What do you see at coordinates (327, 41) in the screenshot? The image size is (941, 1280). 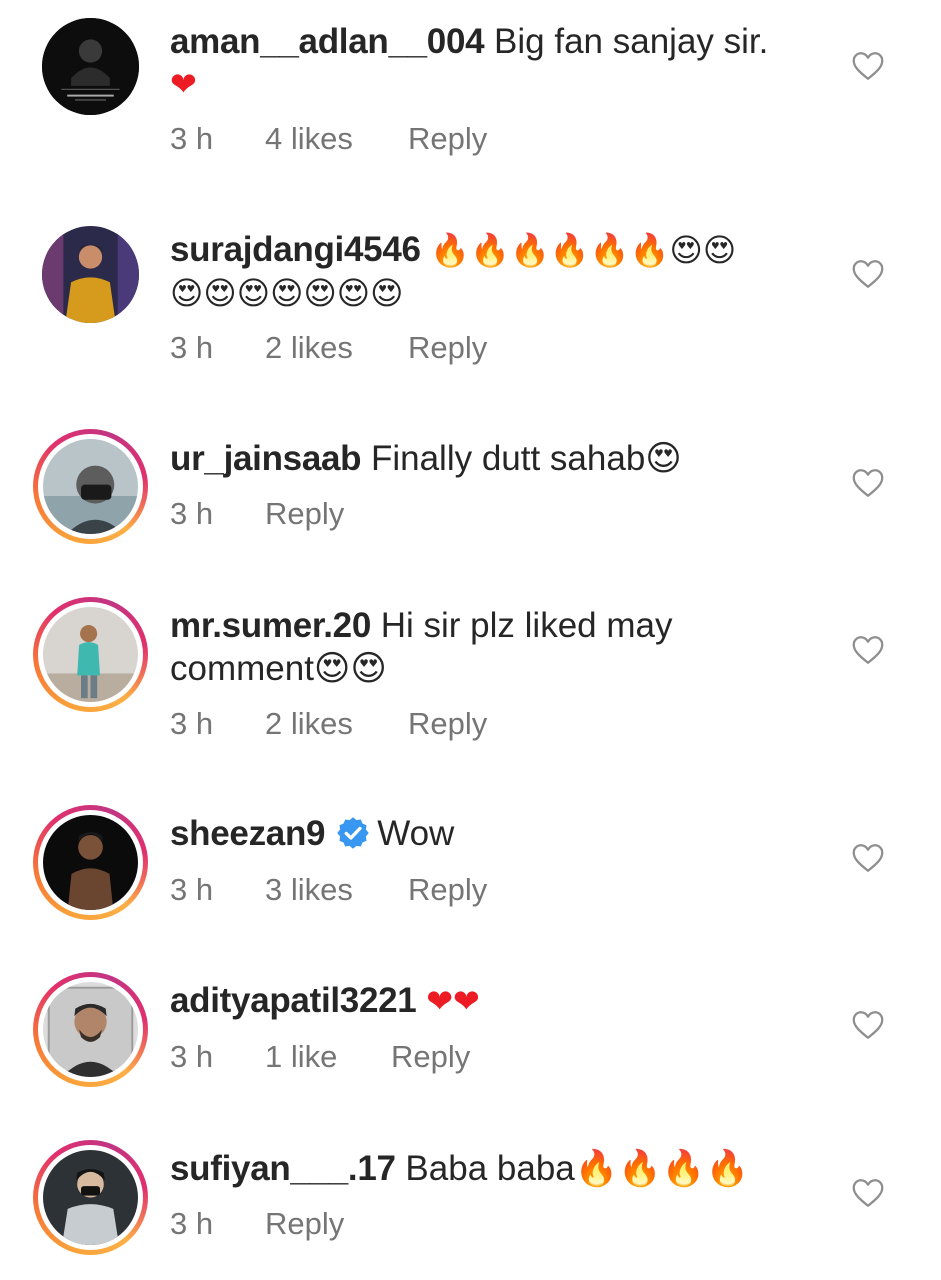 I see `comment-username: aman__adlan__004` at bounding box center [327, 41].